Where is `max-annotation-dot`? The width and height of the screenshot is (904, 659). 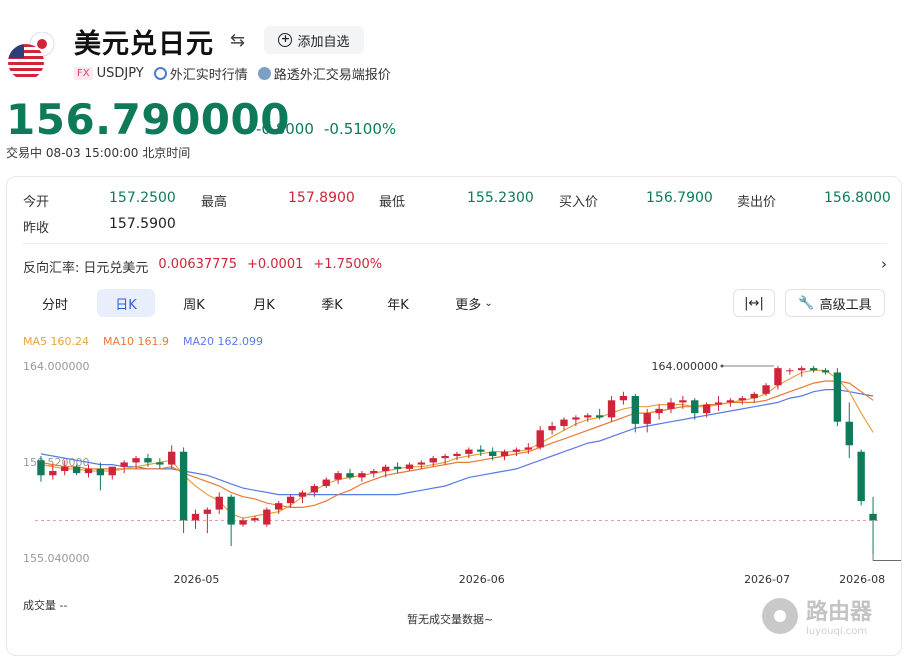 max-annotation-dot is located at coordinates (722, 366).